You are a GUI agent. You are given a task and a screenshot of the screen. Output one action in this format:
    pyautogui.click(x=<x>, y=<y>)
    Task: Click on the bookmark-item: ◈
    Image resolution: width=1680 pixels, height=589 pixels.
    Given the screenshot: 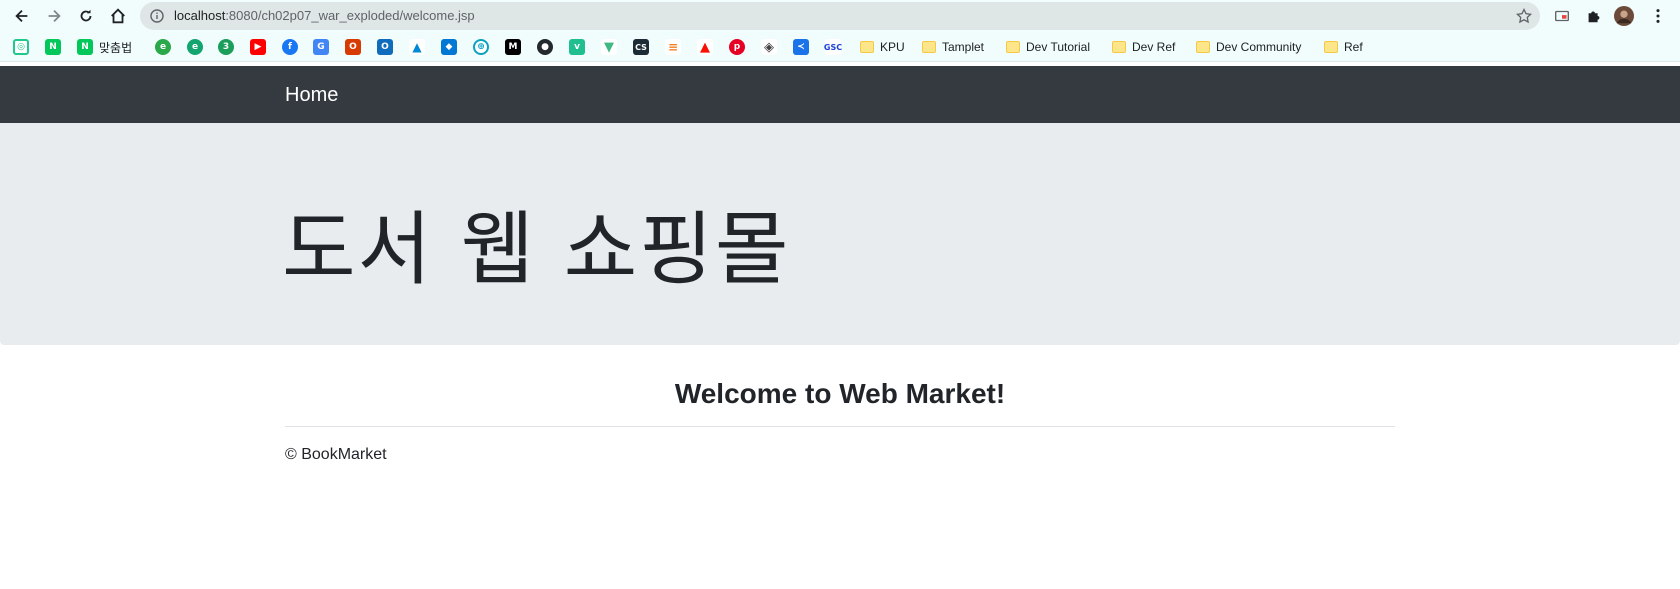 What is the action you would take?
    pyautogui.click(x=769, y=47)
    